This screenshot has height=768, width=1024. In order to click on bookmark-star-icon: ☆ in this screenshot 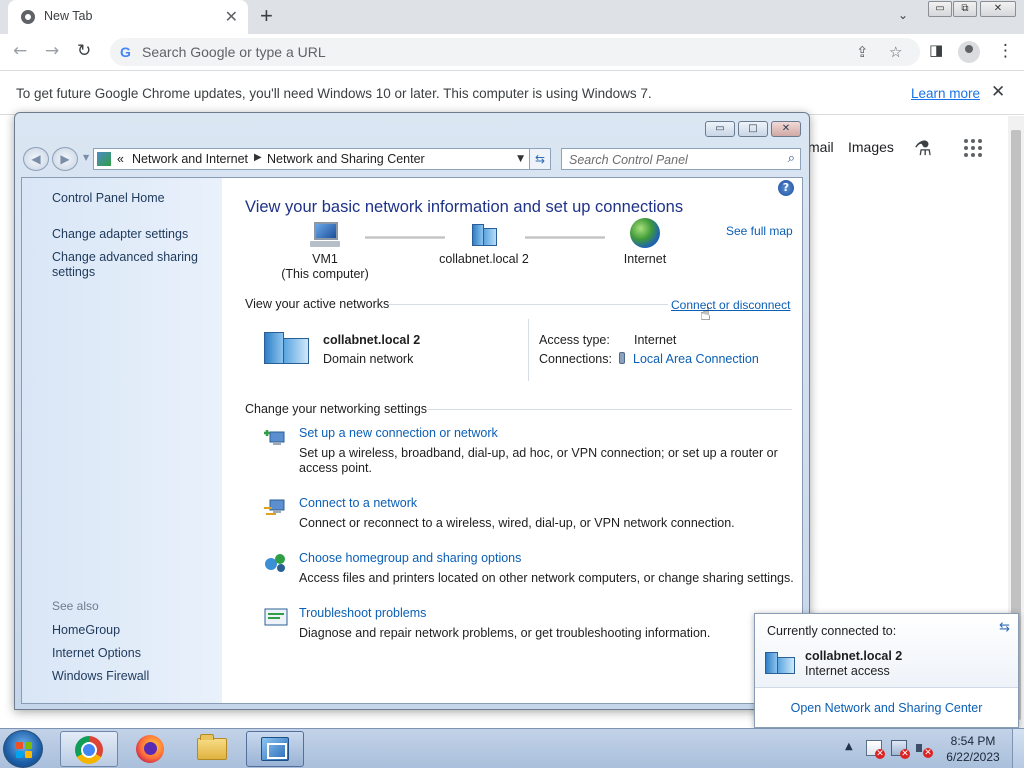, I will do `click(895, 52)`.